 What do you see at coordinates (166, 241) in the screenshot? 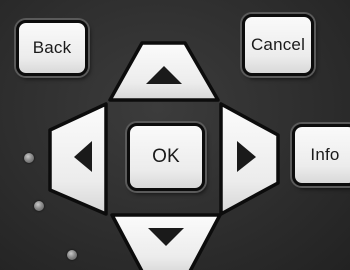
I see `down-arrow-button` at bounding box center [166, 241].